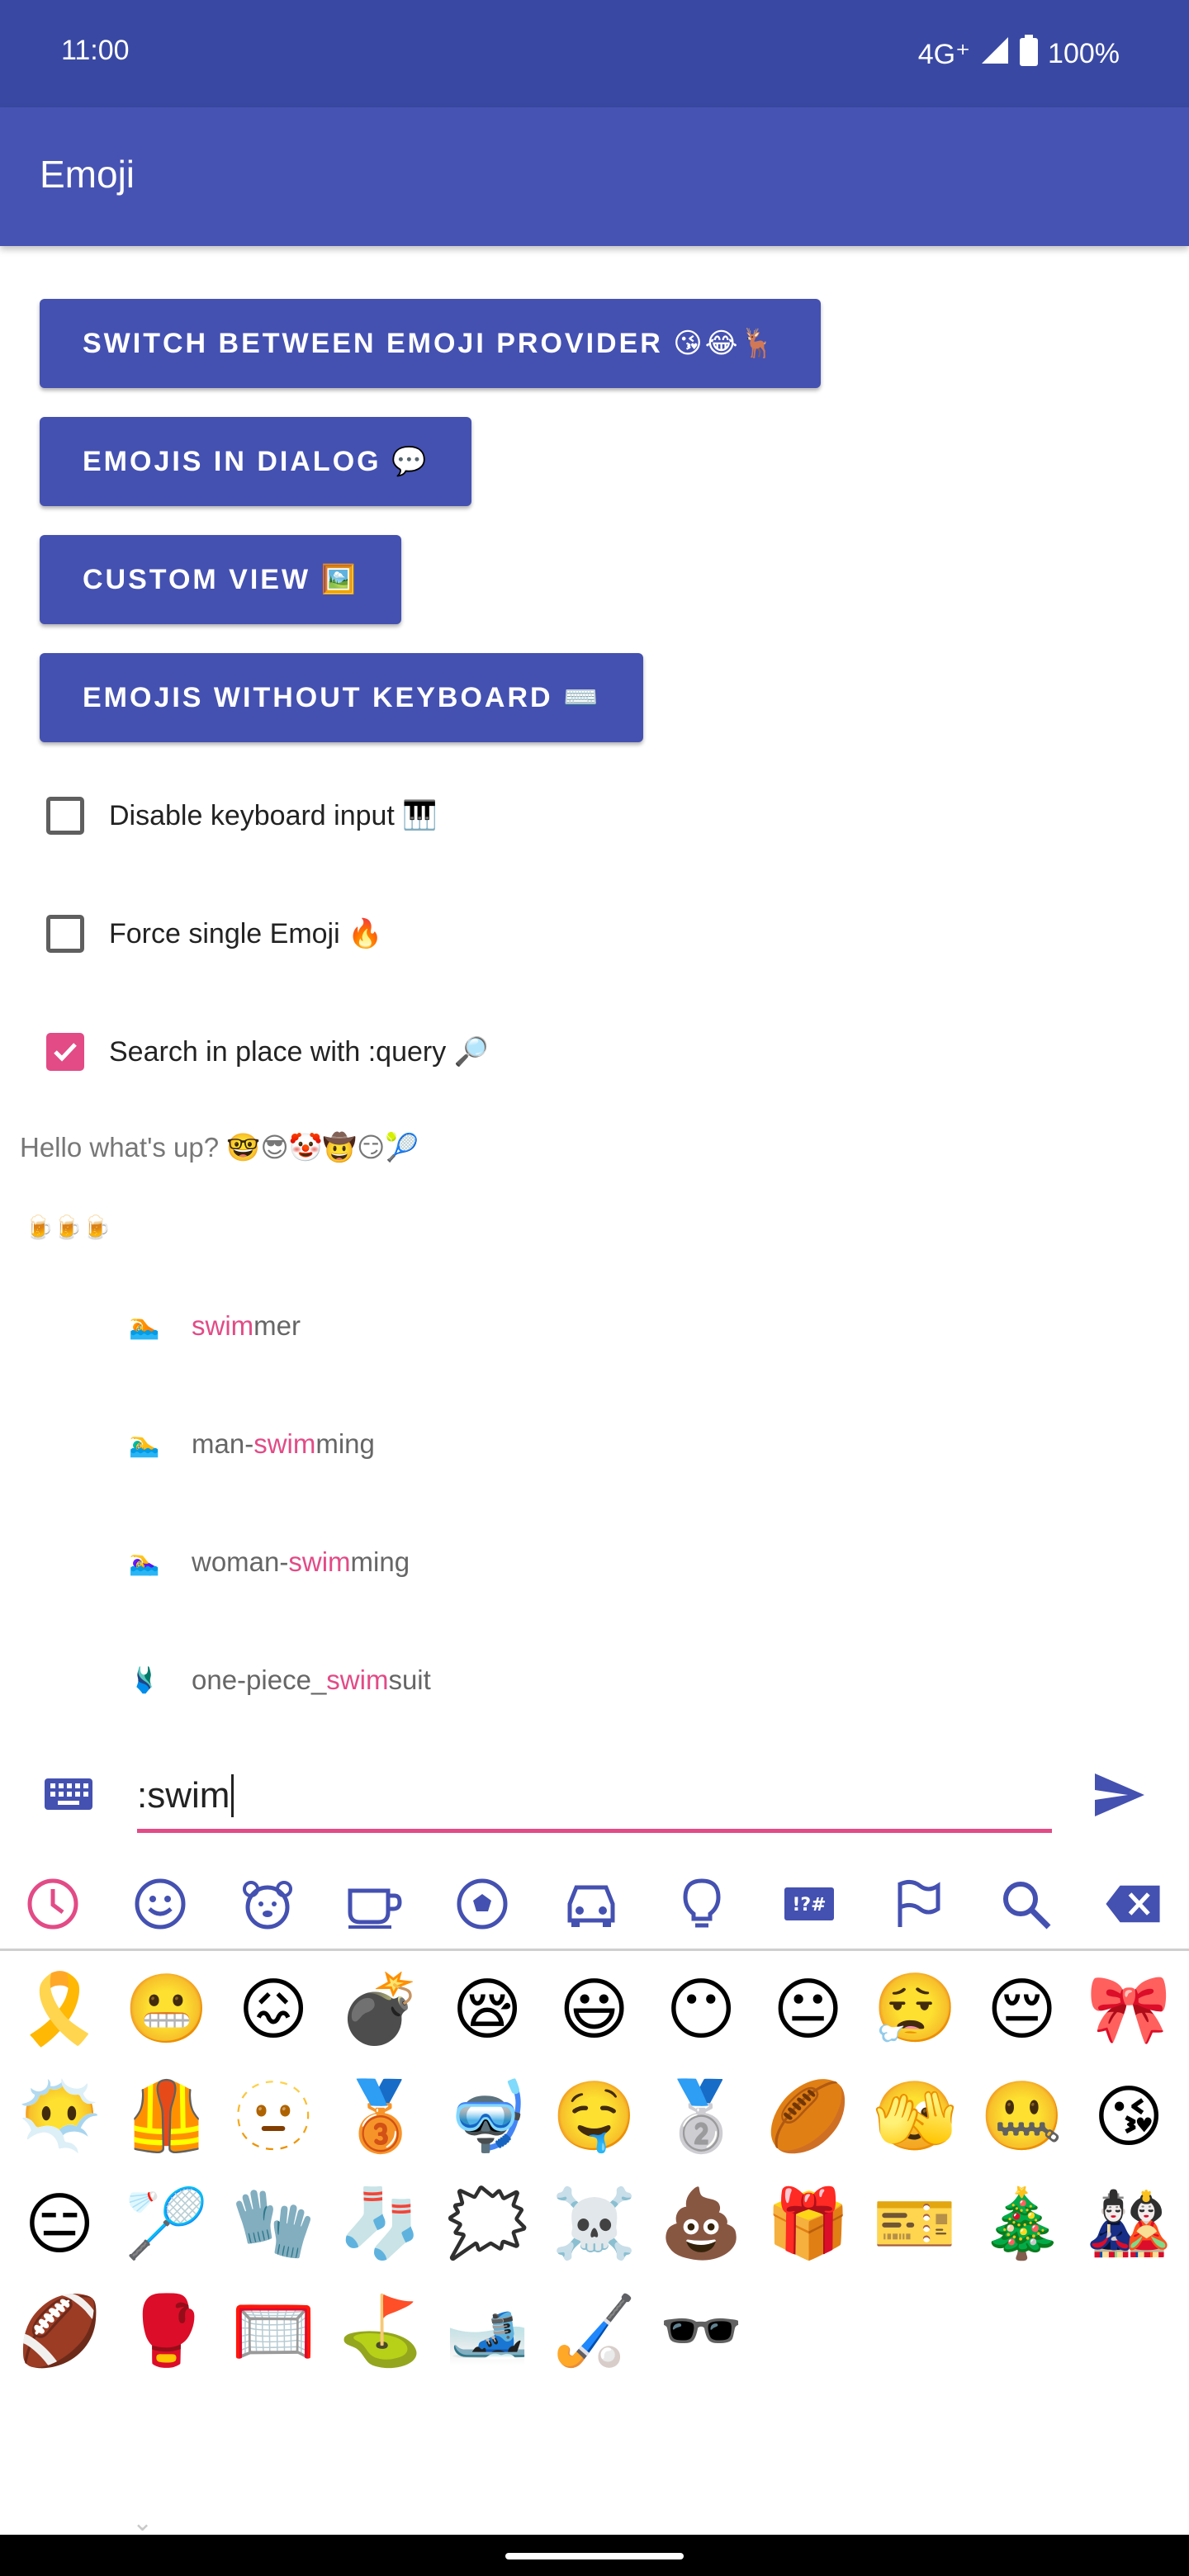 This screenshot has width=1189, height=2576. Describe the element at coordinates (273, 2331) in the screenshot. I see `emoji-cell: 🥅` at that location.